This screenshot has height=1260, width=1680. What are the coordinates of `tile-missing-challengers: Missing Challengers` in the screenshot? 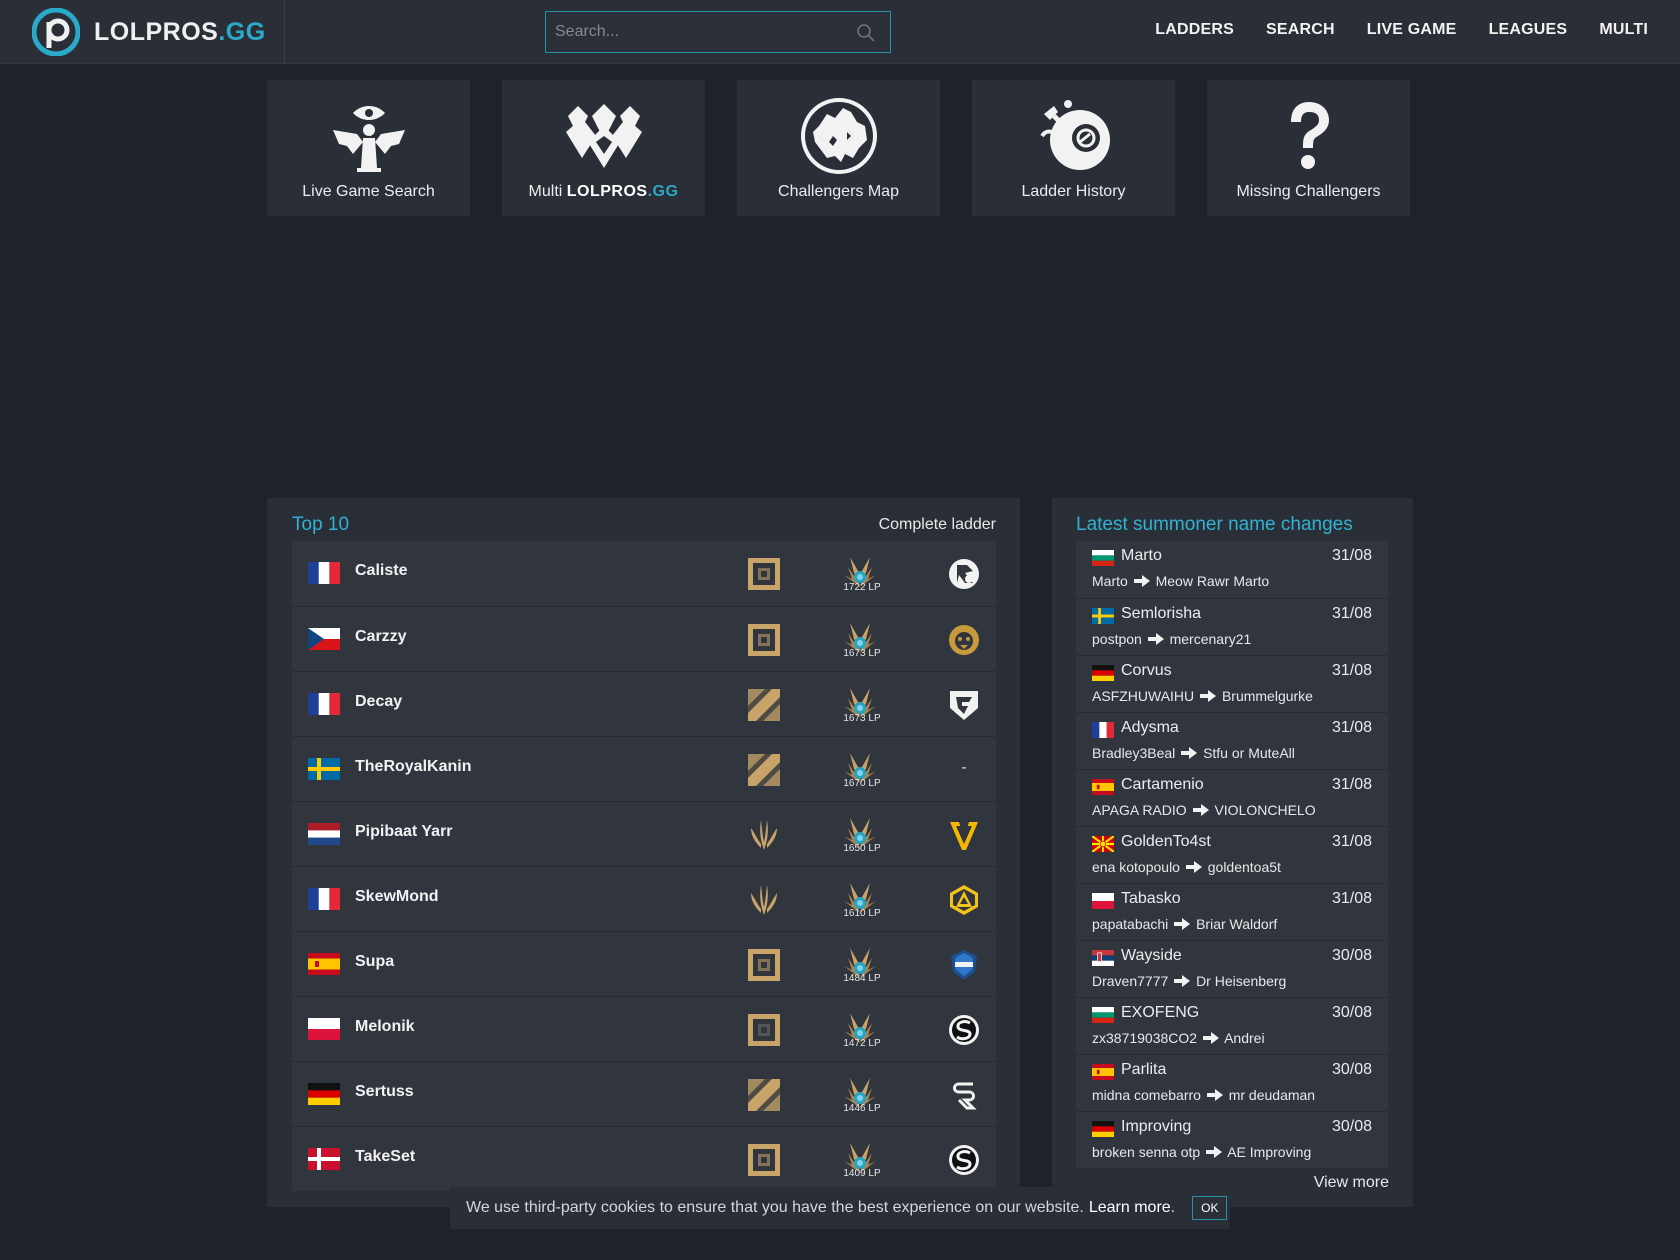 It's located at (1308, 148).